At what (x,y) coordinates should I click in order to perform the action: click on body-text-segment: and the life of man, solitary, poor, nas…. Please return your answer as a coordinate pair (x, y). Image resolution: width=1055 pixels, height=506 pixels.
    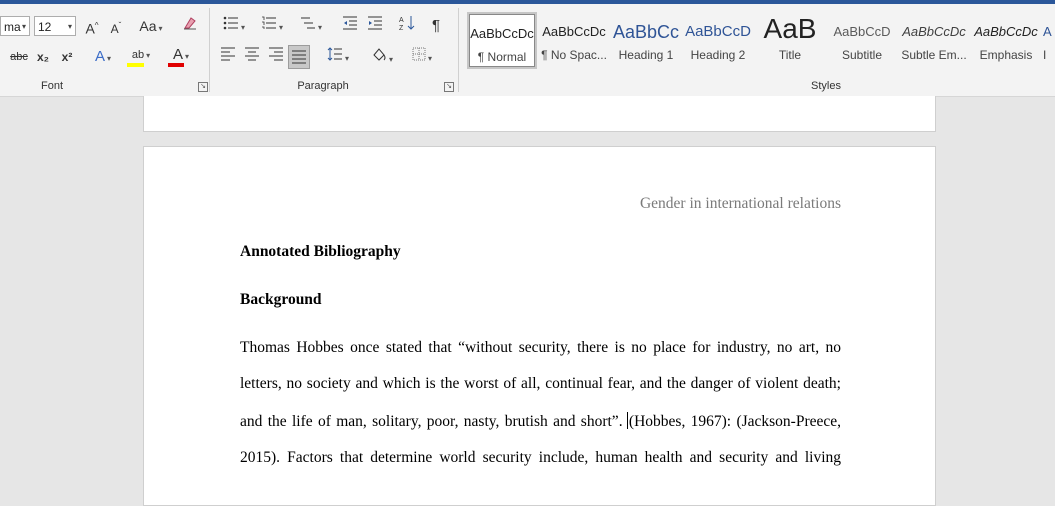
    Looking at the image, I should click on (431, 421).